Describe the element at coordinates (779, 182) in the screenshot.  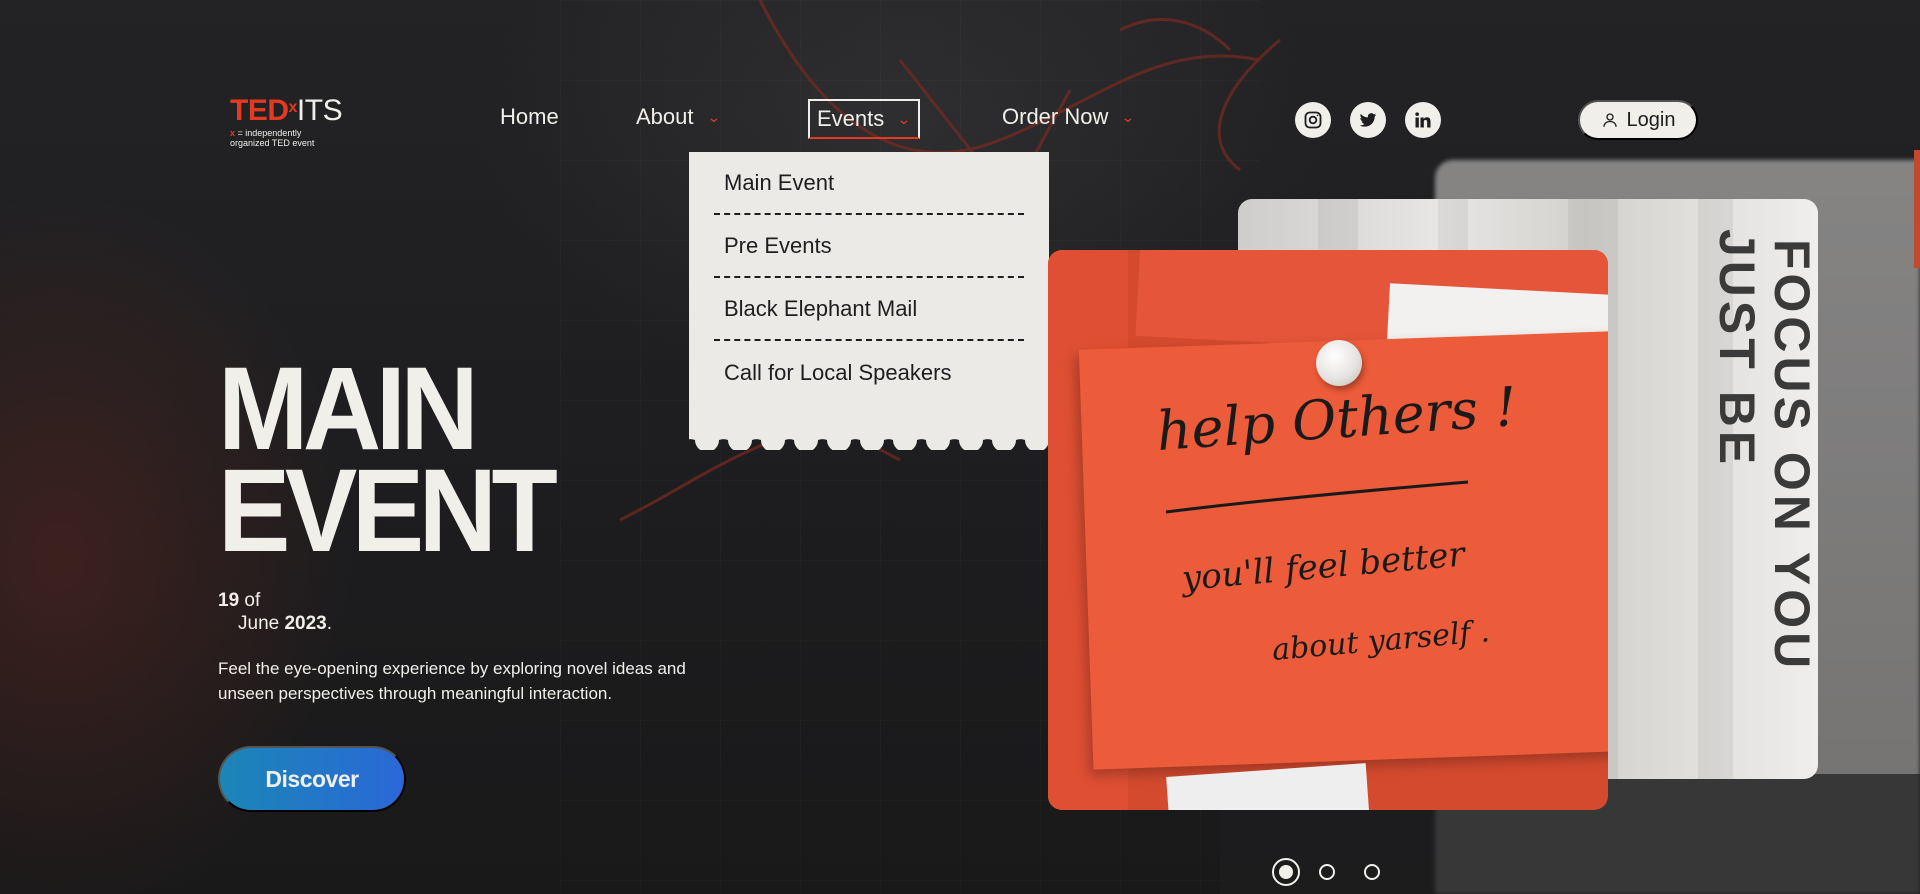
I see `dropdown-item-label: Main Event` at that location.